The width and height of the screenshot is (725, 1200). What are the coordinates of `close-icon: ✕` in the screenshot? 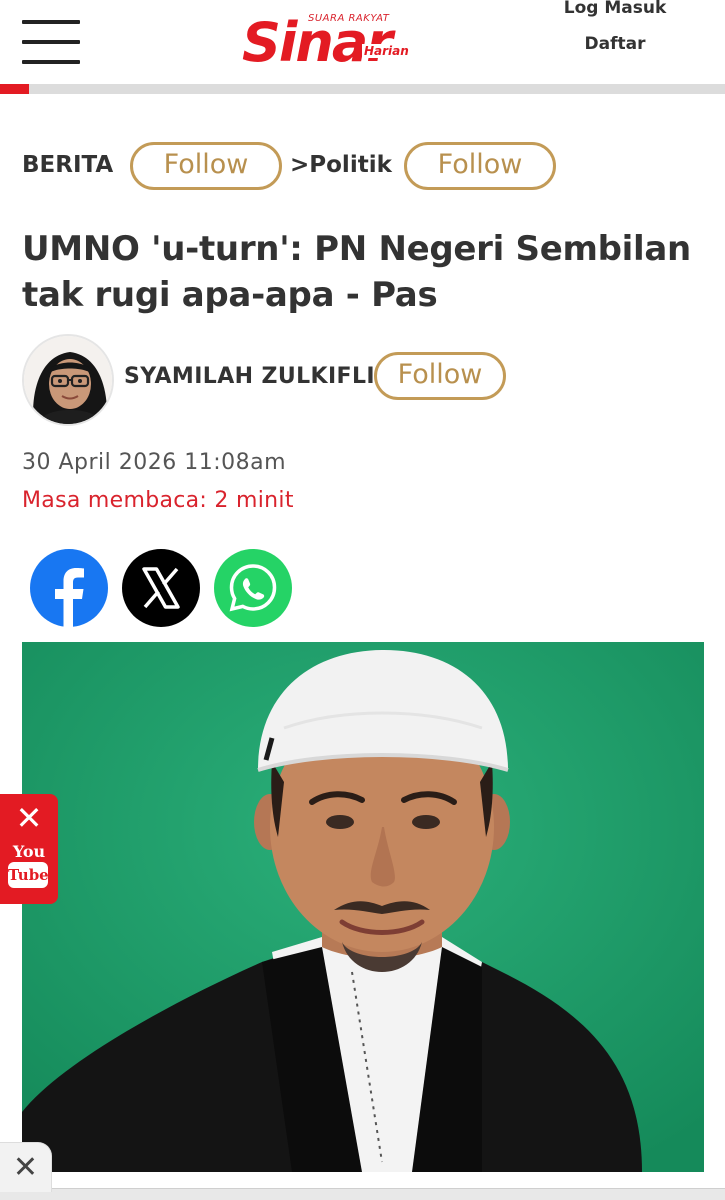 It's located at (26, 1167).